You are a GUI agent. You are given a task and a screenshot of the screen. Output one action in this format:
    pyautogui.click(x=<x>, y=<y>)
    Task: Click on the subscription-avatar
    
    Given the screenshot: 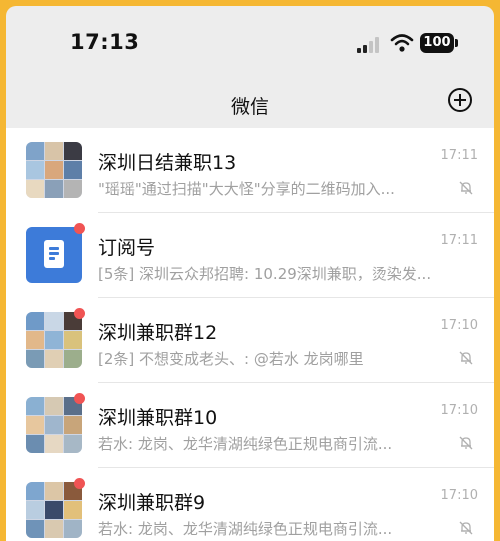 What is the action you would take?
    pyautogui.click(x=54, y=255)
    